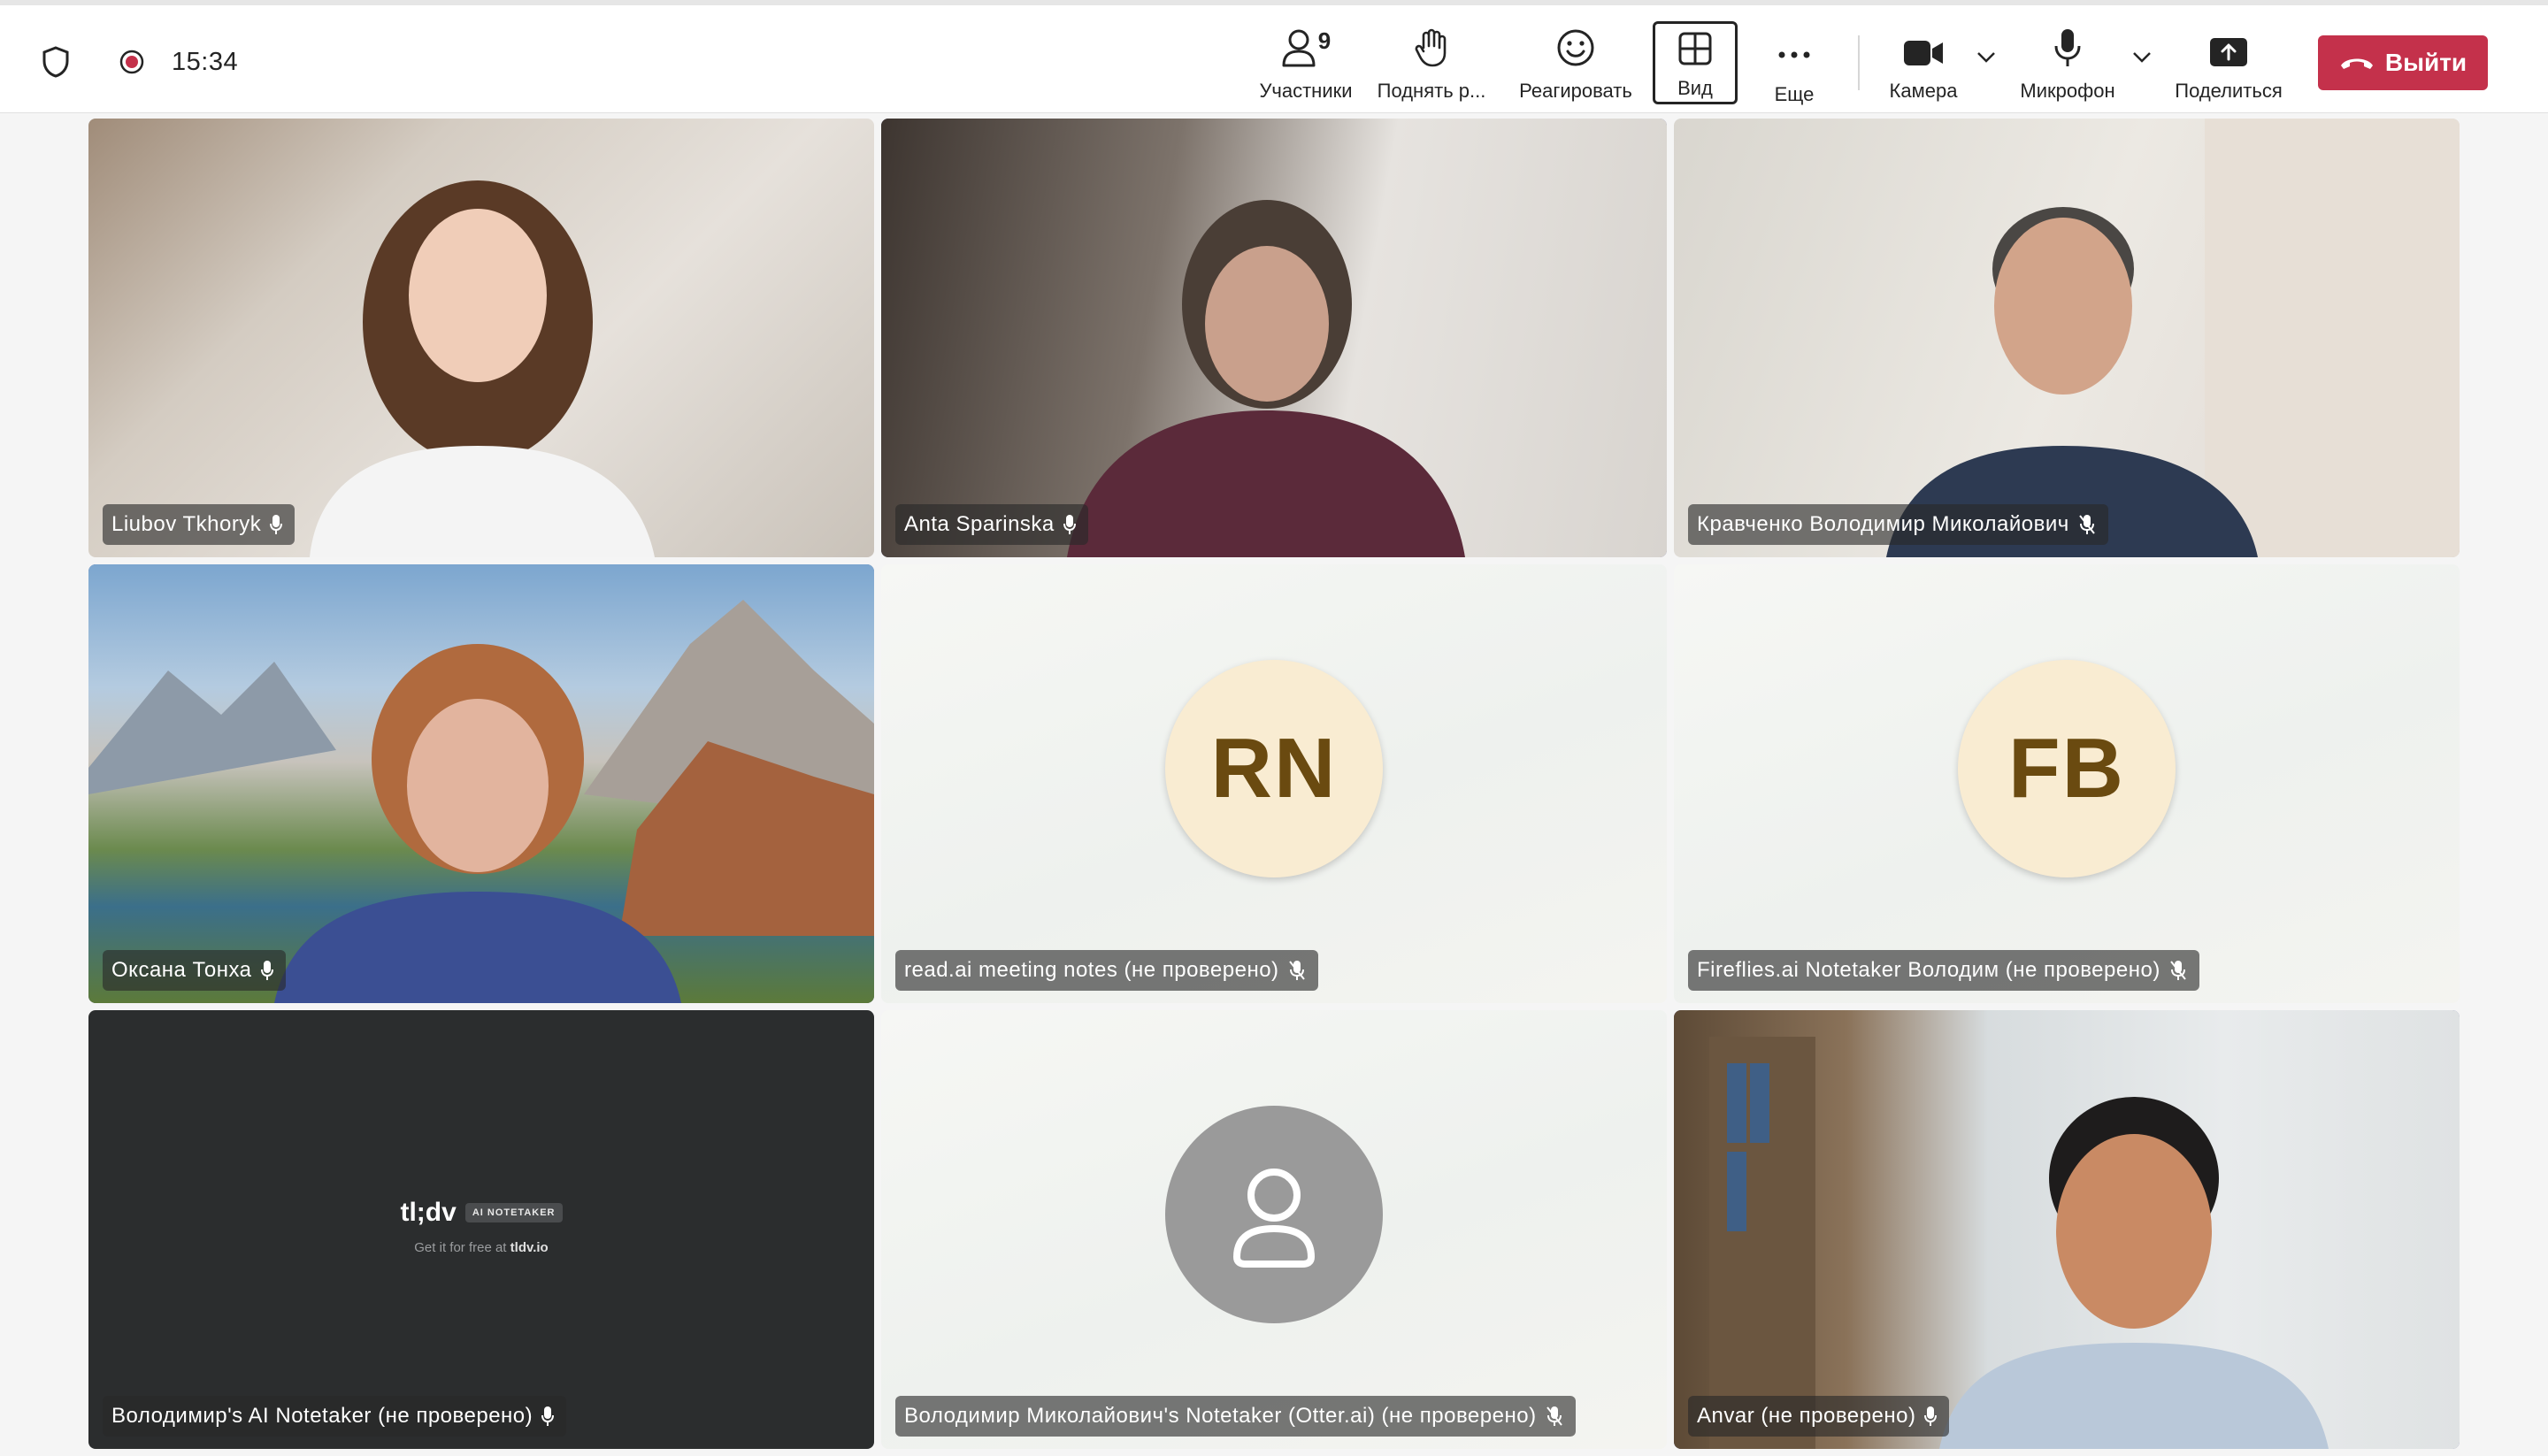  I want to click on meeting-info: 15:34, so click(139, 61).